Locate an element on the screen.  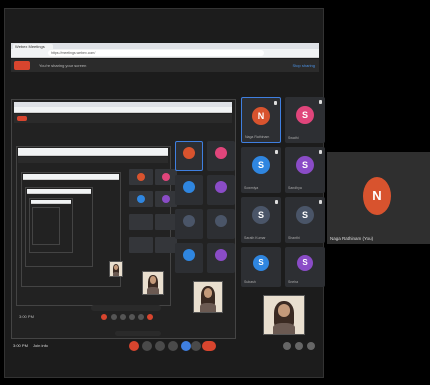
participant-name: Shanthi is located at coordinates (294, 238).